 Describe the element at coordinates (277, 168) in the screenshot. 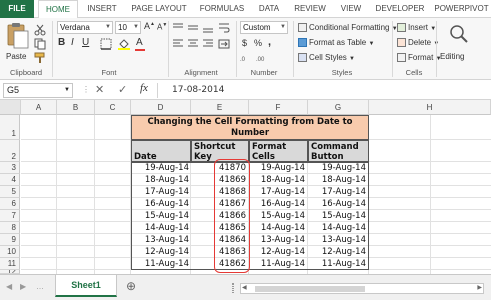

I see `cell-f3: 19-Aug-14` at that location.